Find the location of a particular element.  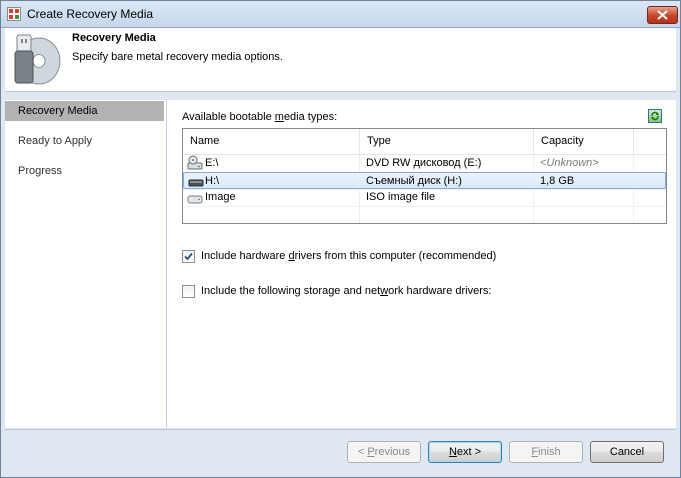

next-button: Next > is located at coordinates (465, 452).